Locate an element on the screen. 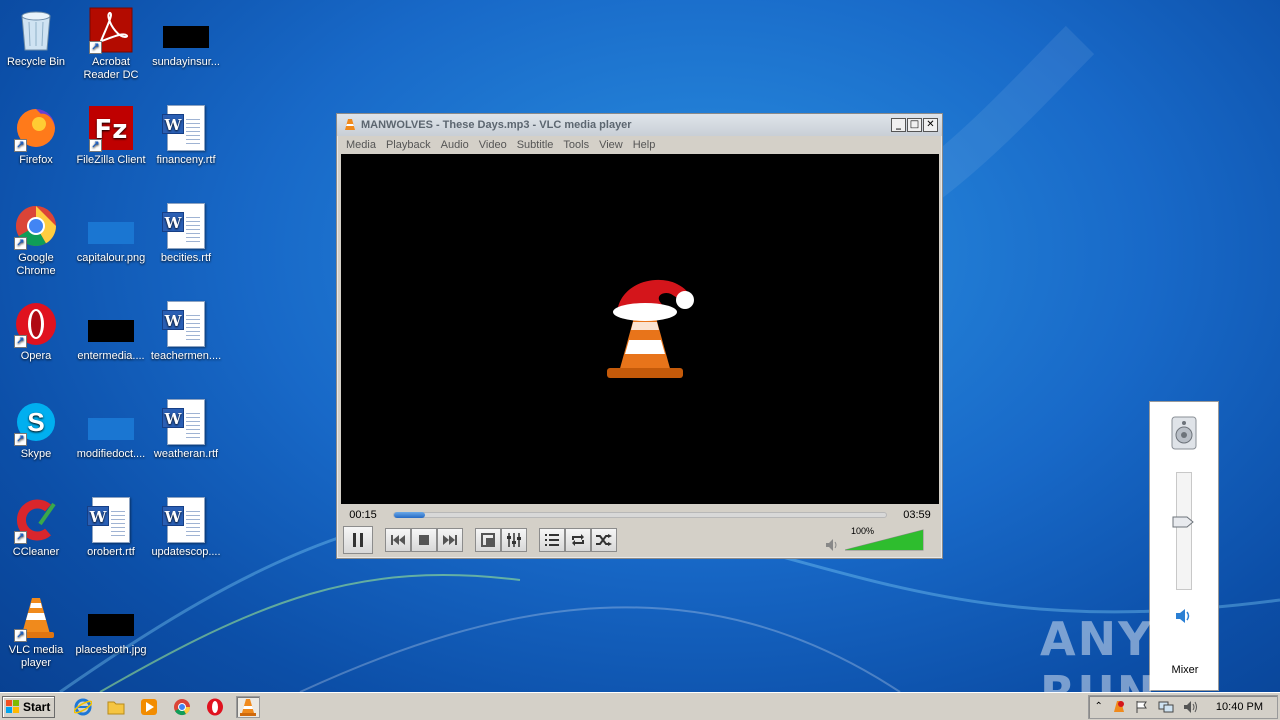 The width and height of the screenshot is (1280, 720). desktop-icon-skype: S ↗ Skype is located at coordinates (37, 429).